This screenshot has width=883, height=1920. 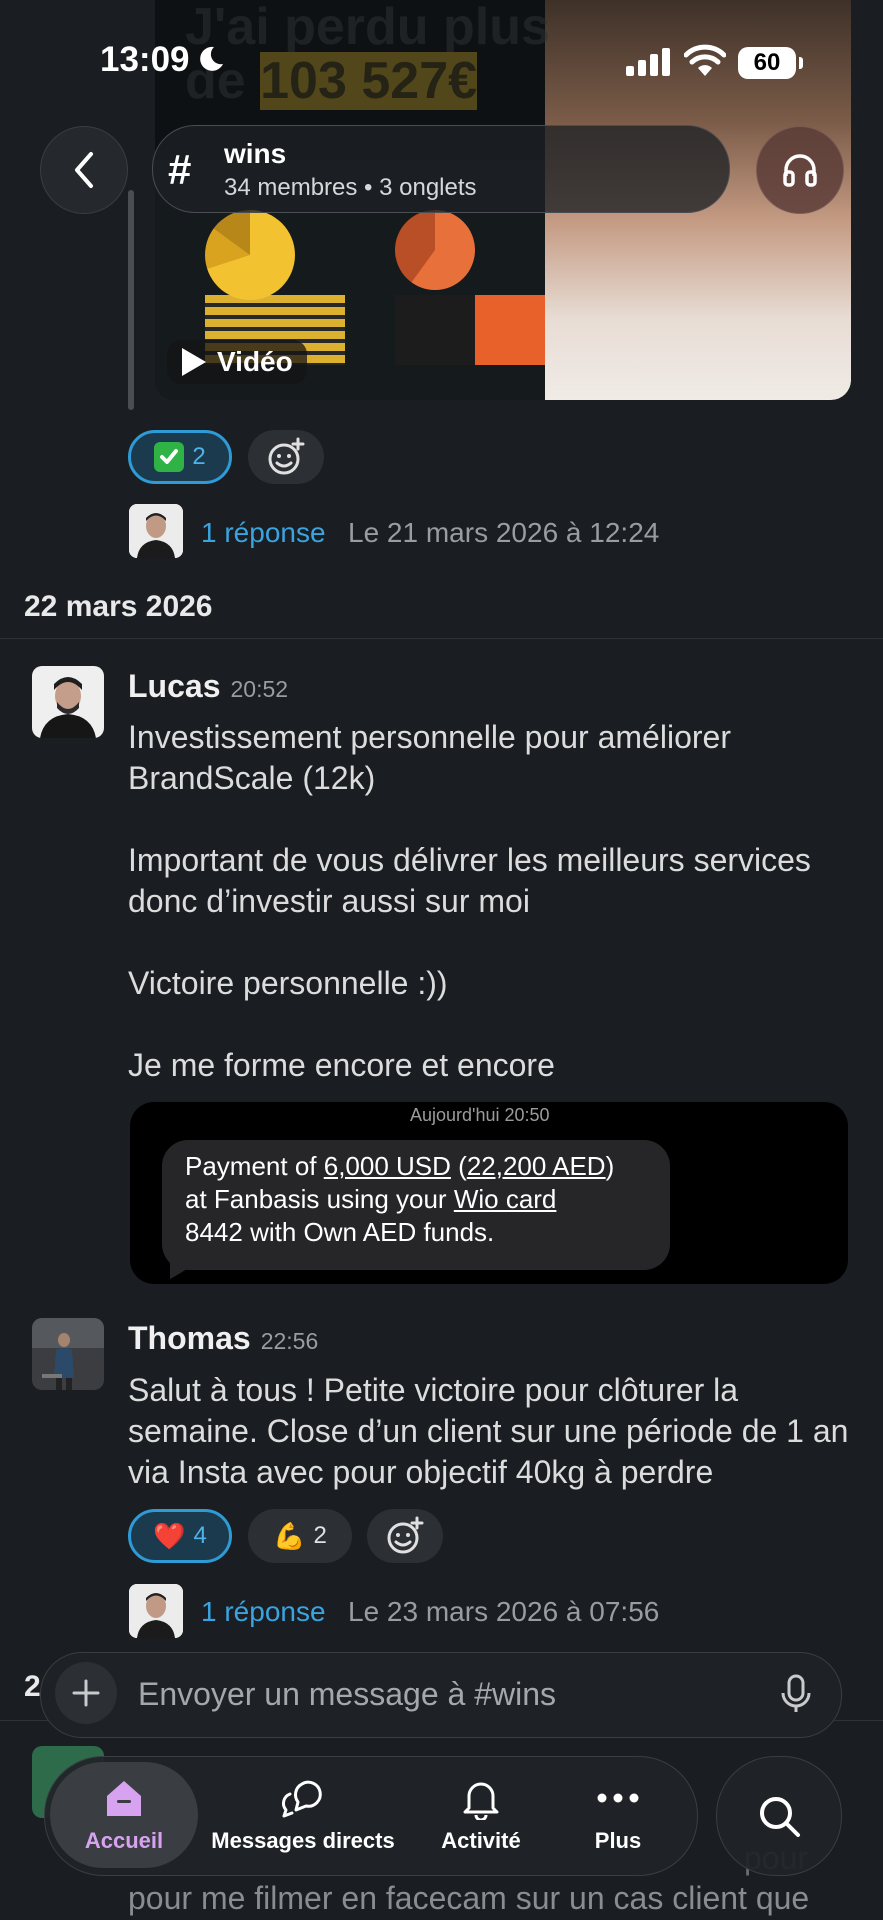 What do you see at coordinates (470, 330) in the screenshot?
I see `video-table` at bounding box center [470, 330].